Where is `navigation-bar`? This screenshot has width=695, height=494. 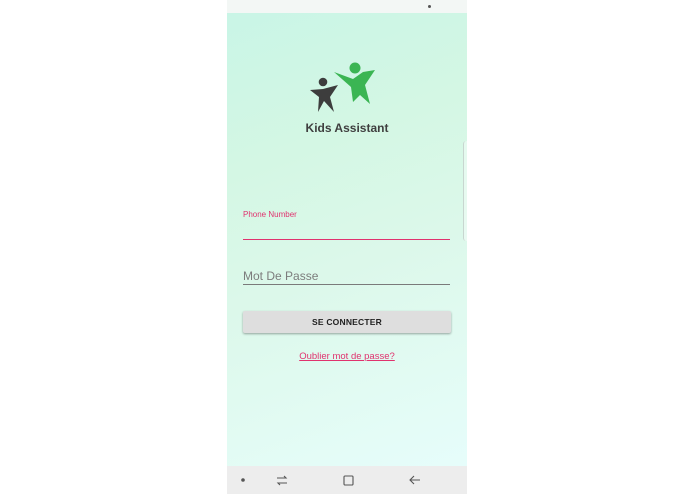
navigation-bar is located at coordinates (347, 480).